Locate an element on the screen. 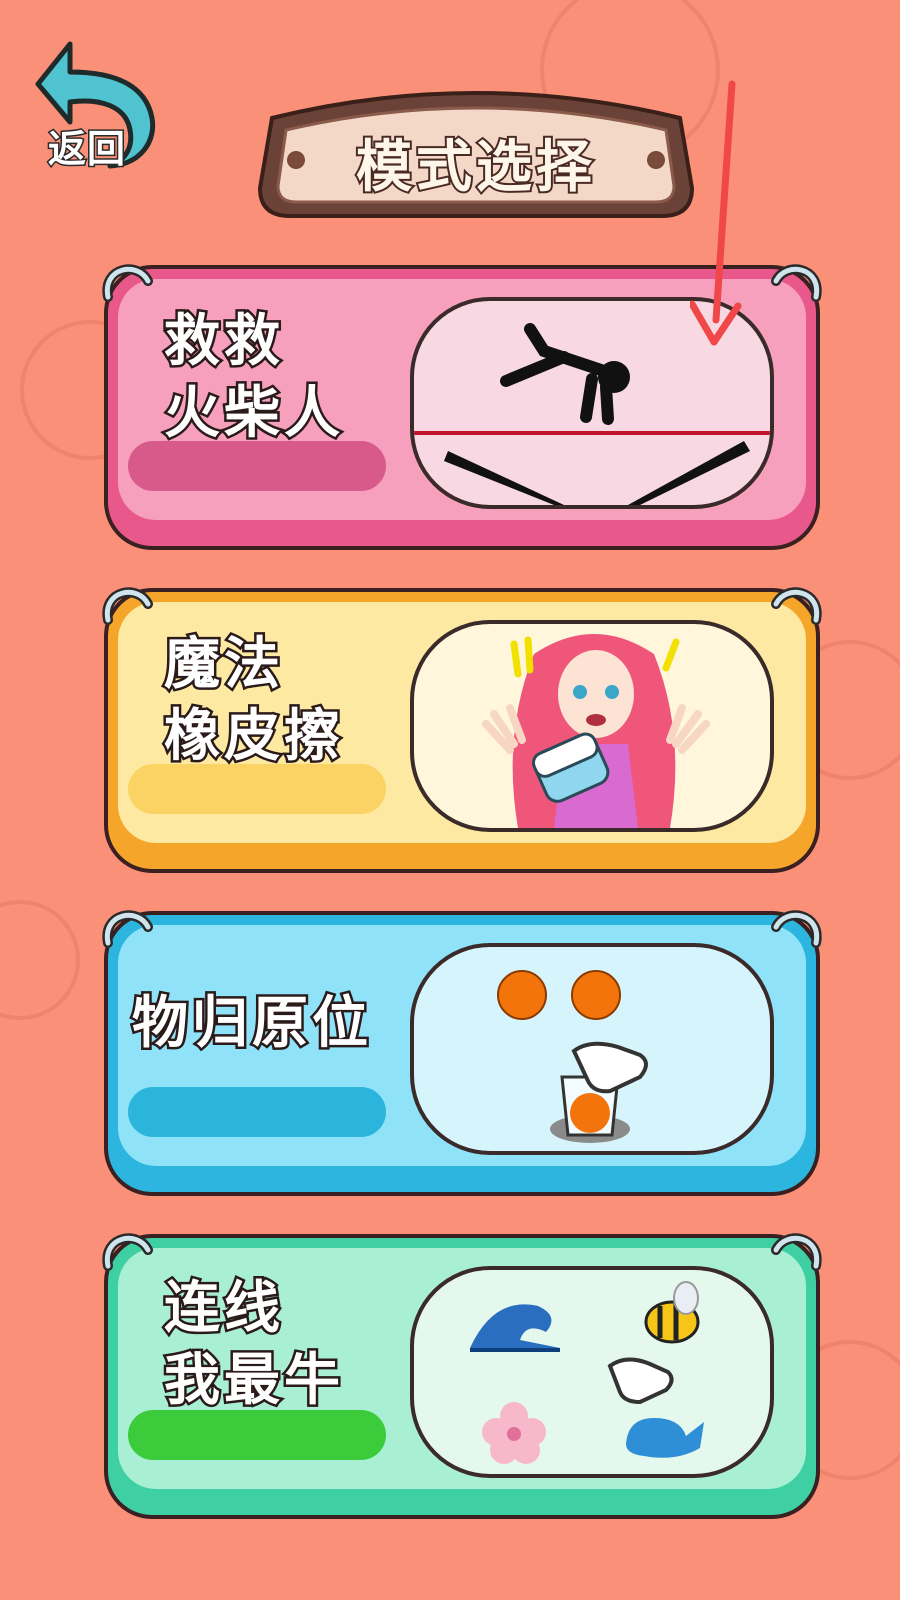  mode-card-connect-lines: 连线 我最牛 is located at coordinates (462, 1376).